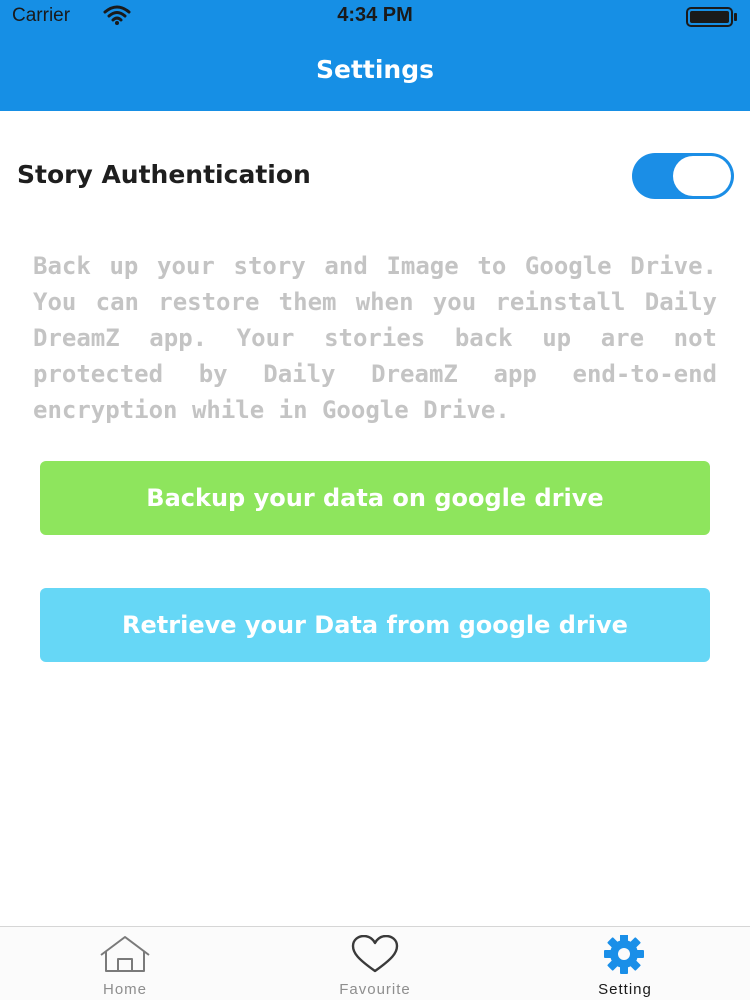  I want to click on story-authentication-row: Story Authentication, so click(375, 178).